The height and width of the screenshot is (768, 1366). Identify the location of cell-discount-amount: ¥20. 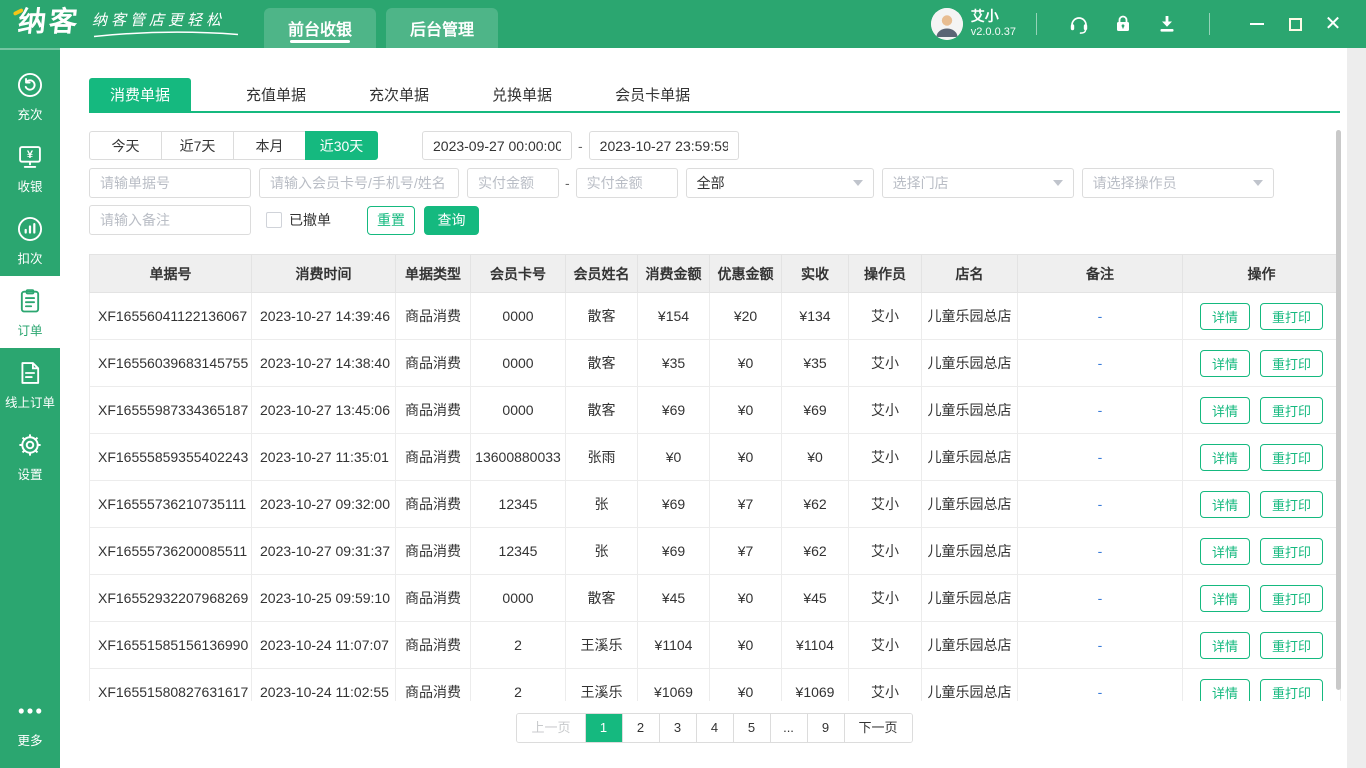
(745, 316).